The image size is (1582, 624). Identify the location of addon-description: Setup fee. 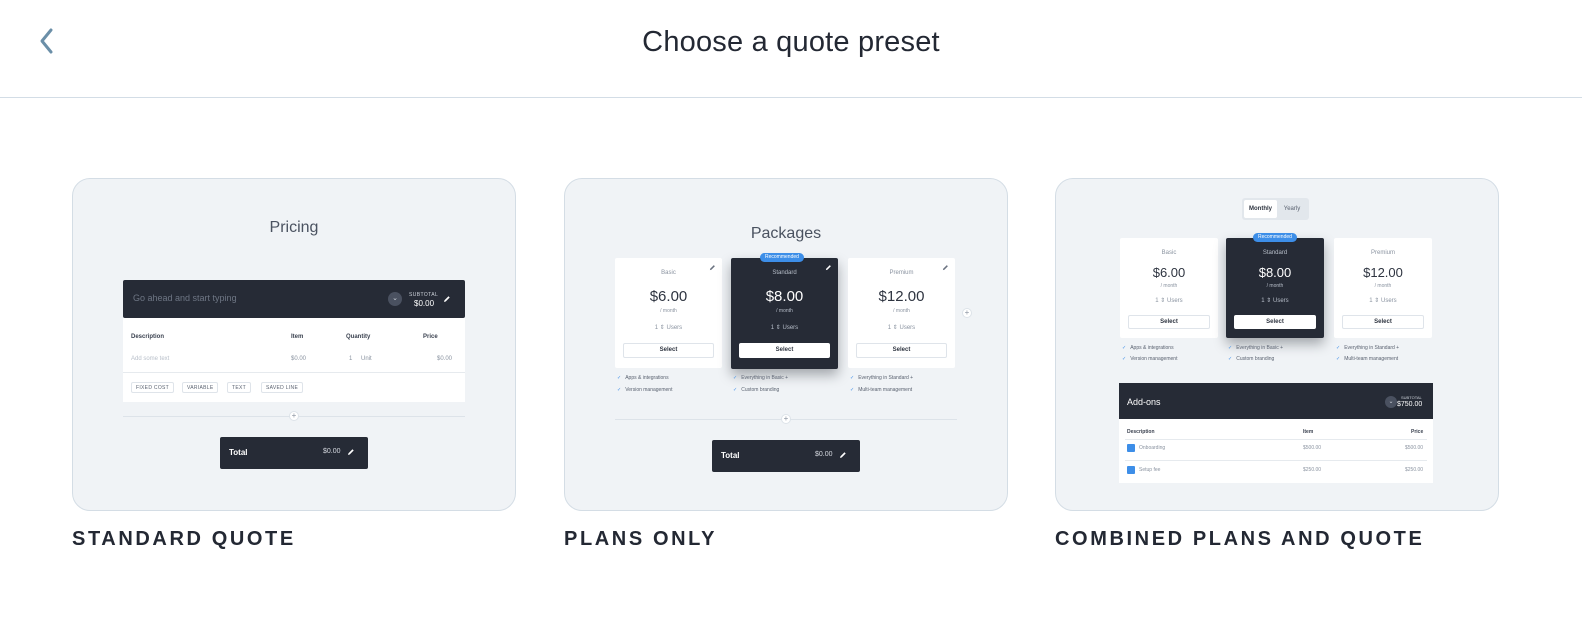
(1150, 470).